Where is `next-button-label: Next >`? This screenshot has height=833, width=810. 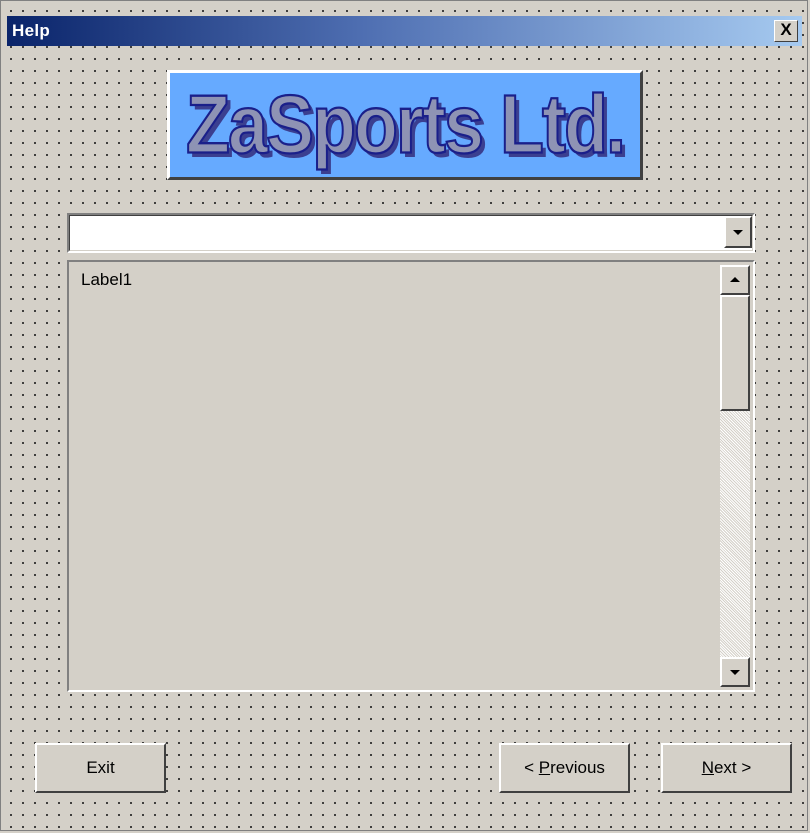
next-button-label: Next > is located at coordinates (726, 767).